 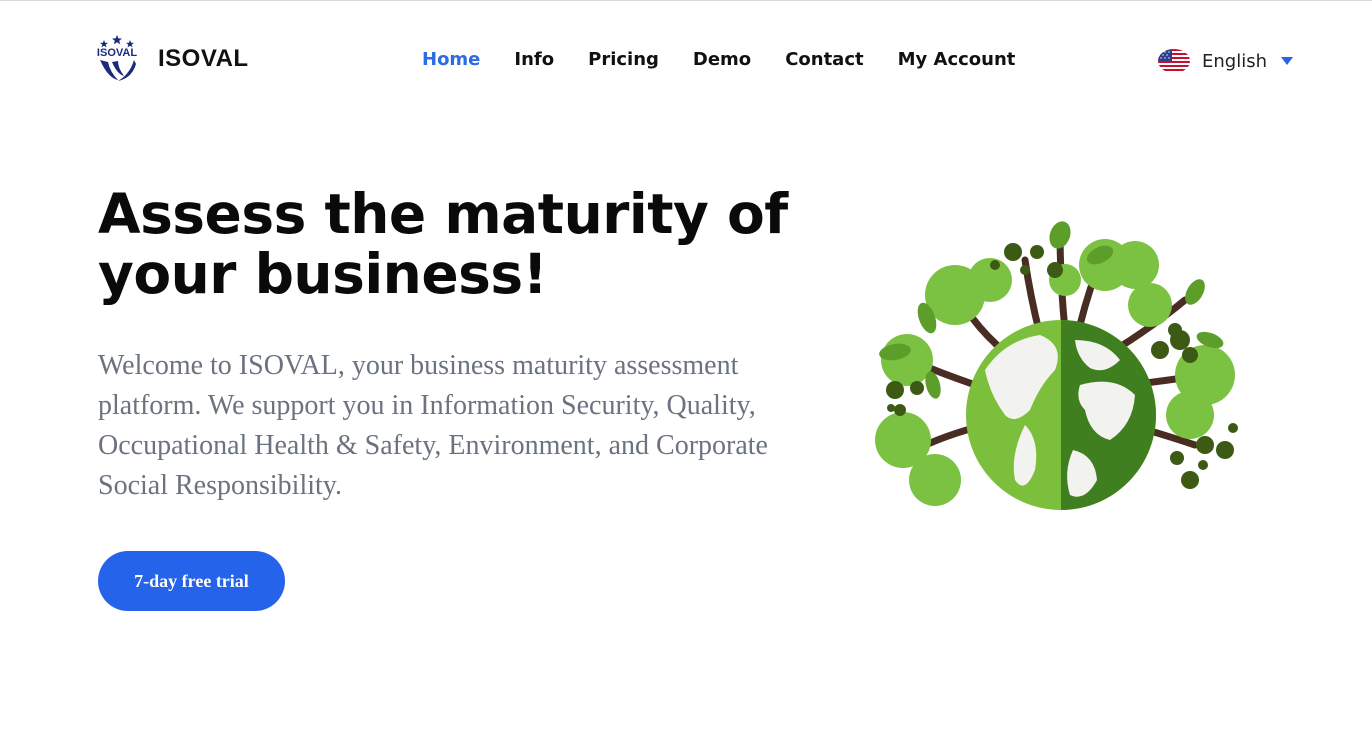 I want to click on nav-item-contact: Contact, so click(x=824, y=59).